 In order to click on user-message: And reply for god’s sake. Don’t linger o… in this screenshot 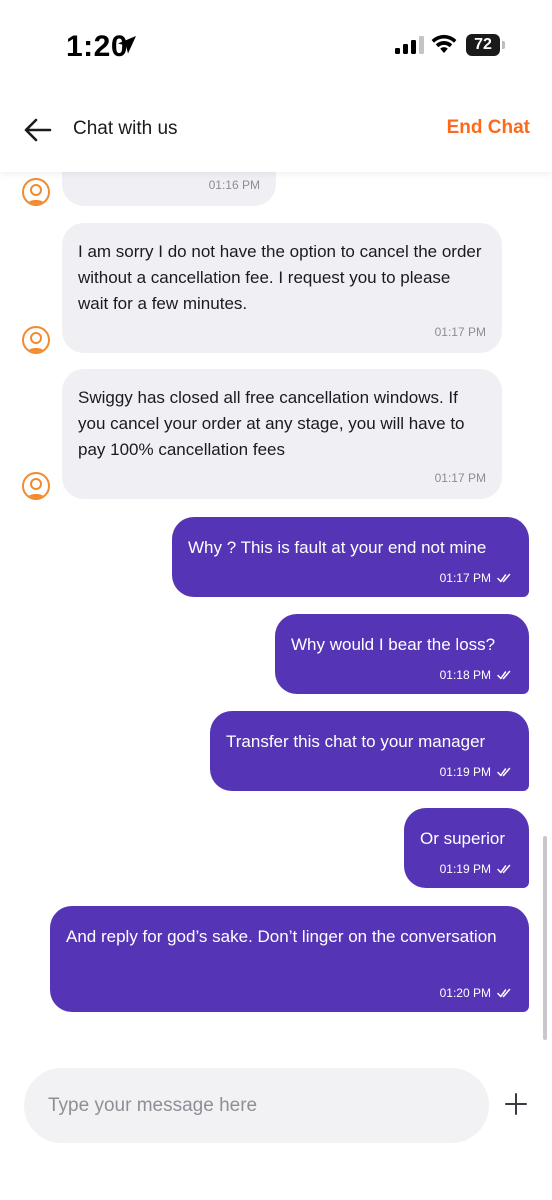, I will do `click(289, 959)`.